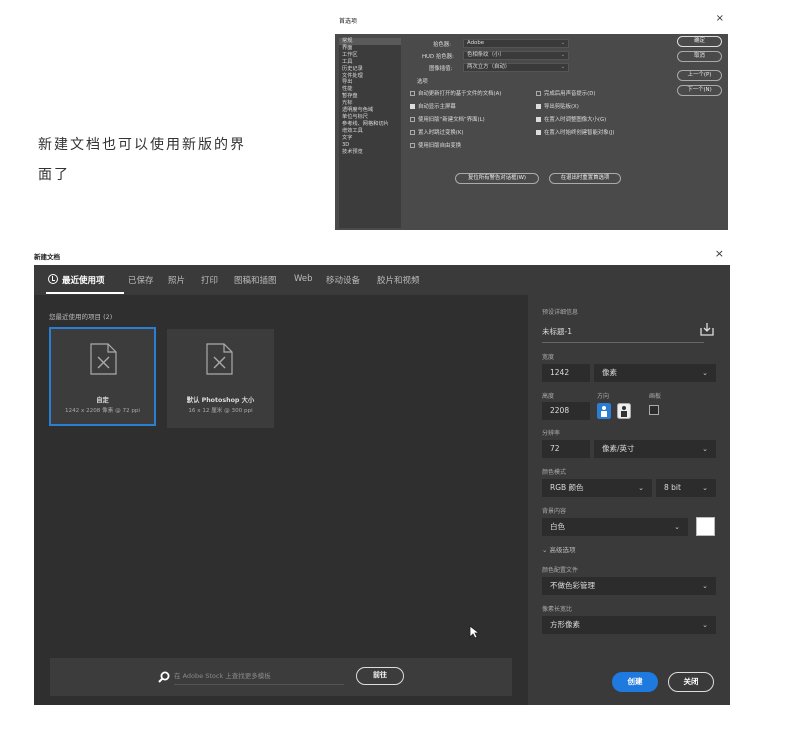 The width and height of the screenshot is (800, 732). I want to click on pref-nav-item: 单位与标尺, so click(370, 117).